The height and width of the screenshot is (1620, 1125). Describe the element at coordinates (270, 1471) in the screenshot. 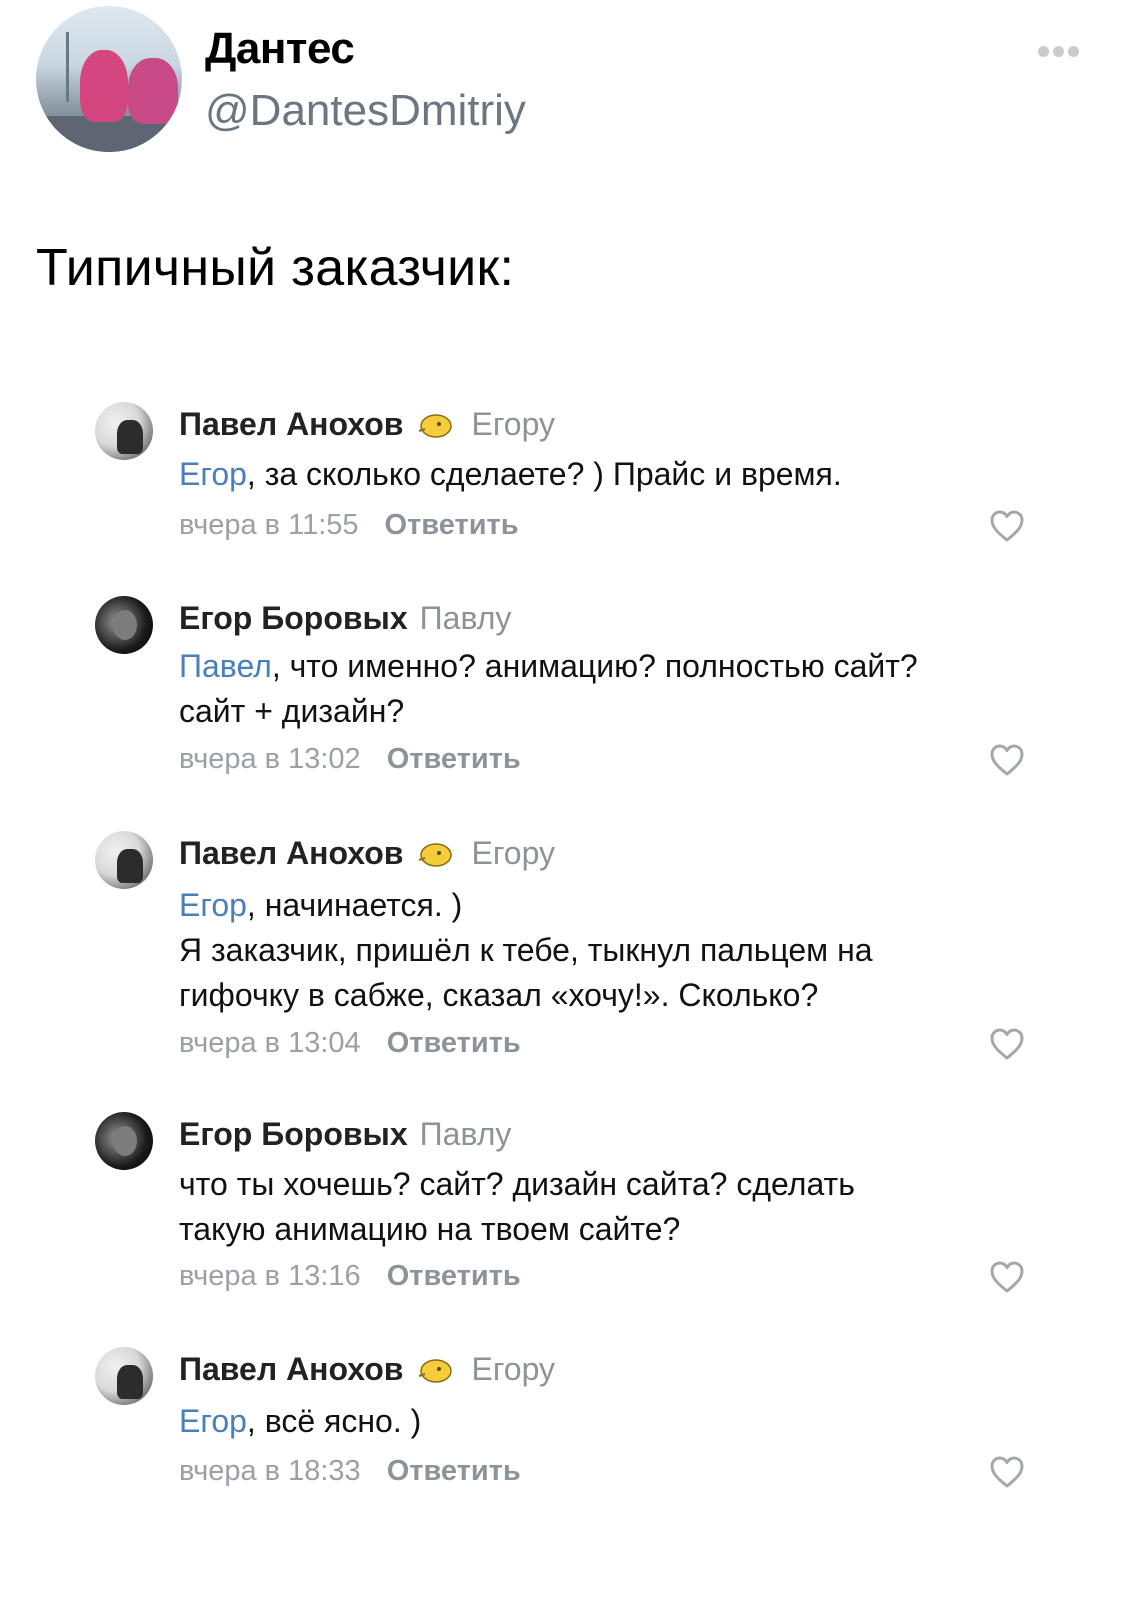

I see `comment-time: вчера в 18:33` at that location.